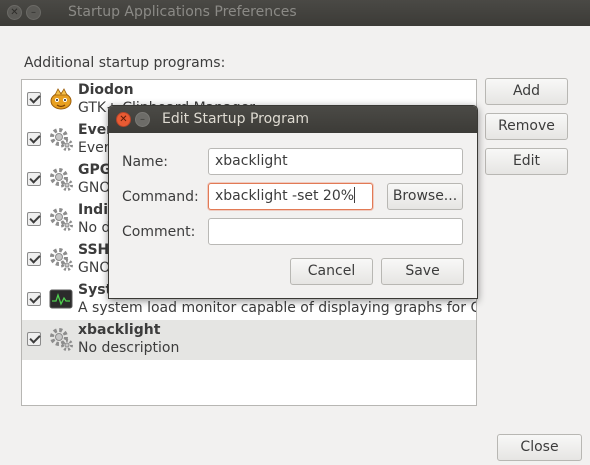 This screenshot has height=465, width=590. I want to click on diodon-icon, so click(61, 99).